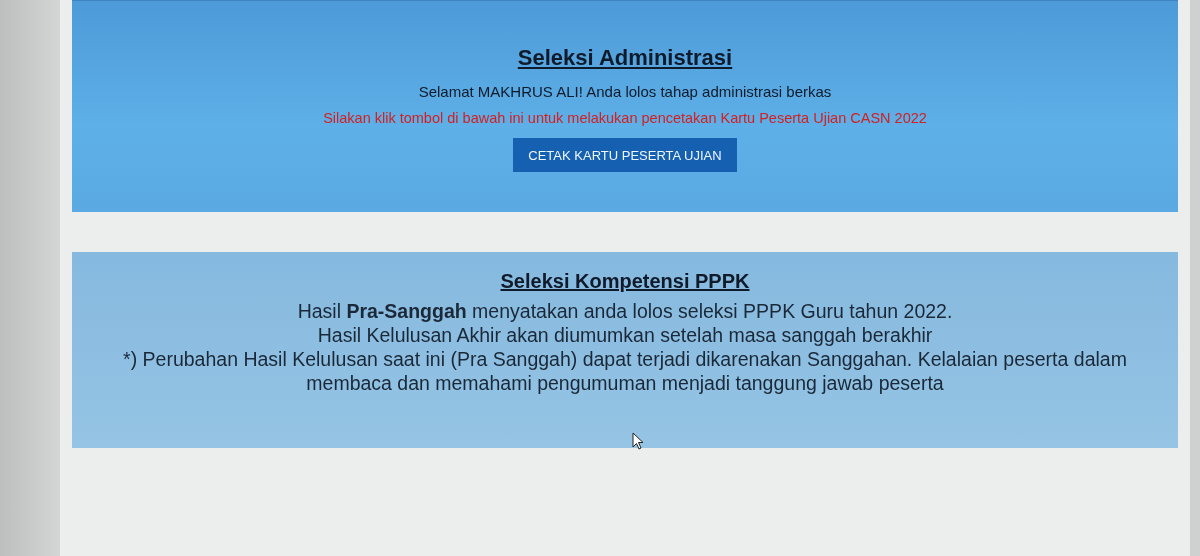  Describe the element at coordinates (625, 58) in the screenshot. I see `section-title: Seleksi Administrasi` at that location.